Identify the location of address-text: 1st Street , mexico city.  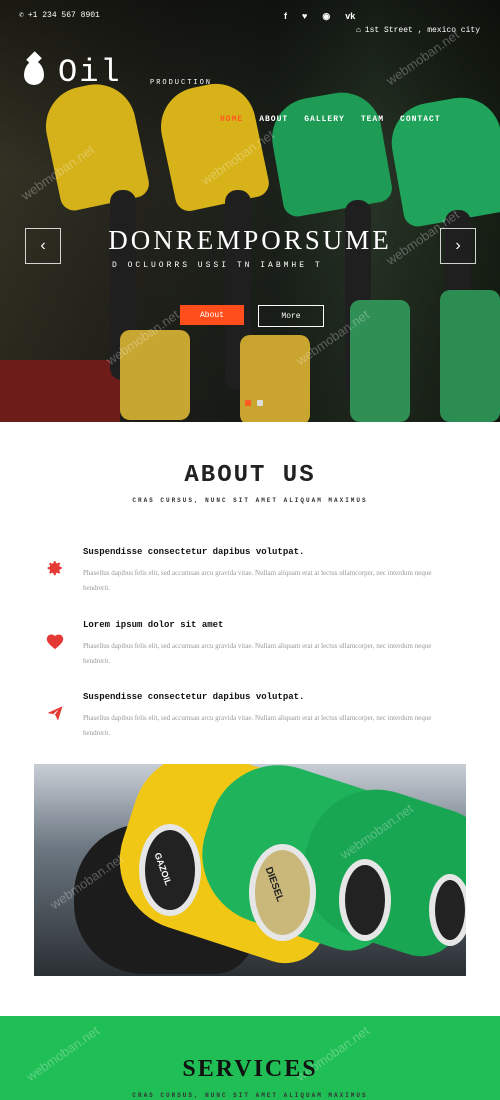
(422, 30).